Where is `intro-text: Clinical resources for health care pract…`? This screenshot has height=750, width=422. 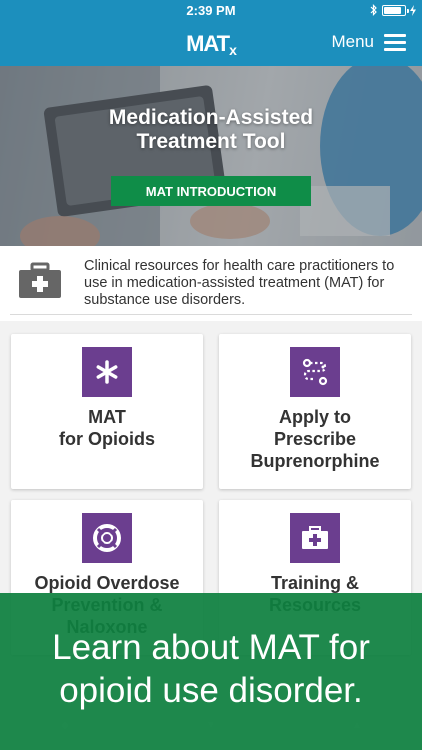
intro-text: Clinical resources for health care pract… is located at coordinates (239, 283).